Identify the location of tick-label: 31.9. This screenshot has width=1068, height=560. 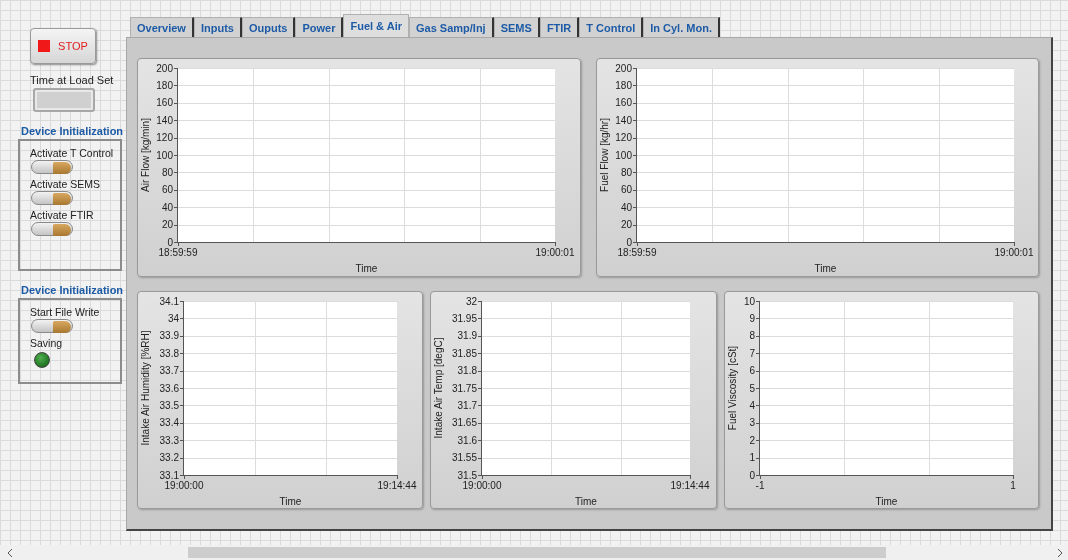
(467, 335).